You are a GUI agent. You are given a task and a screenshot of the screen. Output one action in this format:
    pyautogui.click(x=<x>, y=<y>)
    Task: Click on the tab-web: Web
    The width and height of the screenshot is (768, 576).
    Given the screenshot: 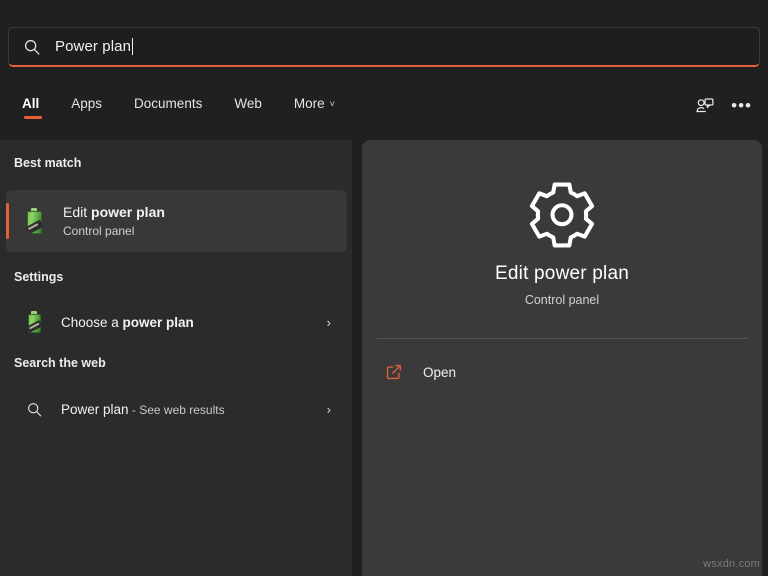 What is the action you would take?
    pyautogui.click(x=248, y=106)
    